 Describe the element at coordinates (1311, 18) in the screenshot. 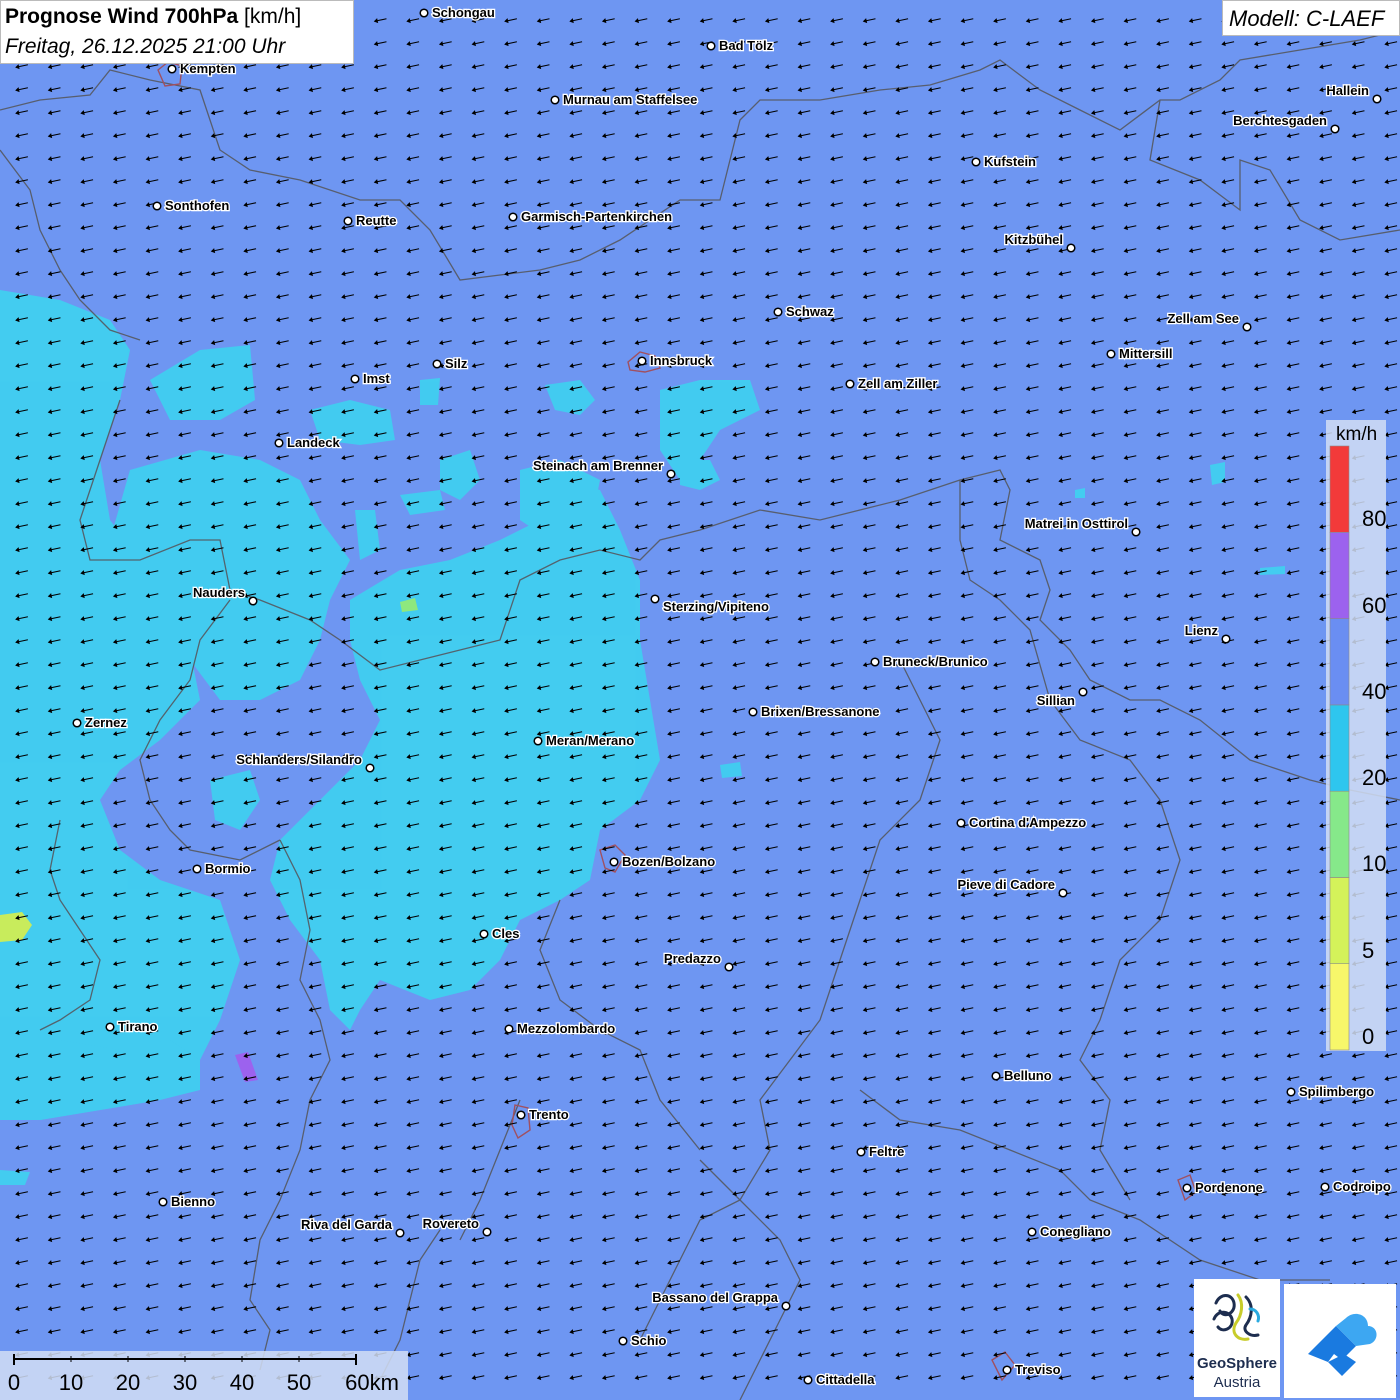

I see `model-box: Modell: C-LAEF` at that location.